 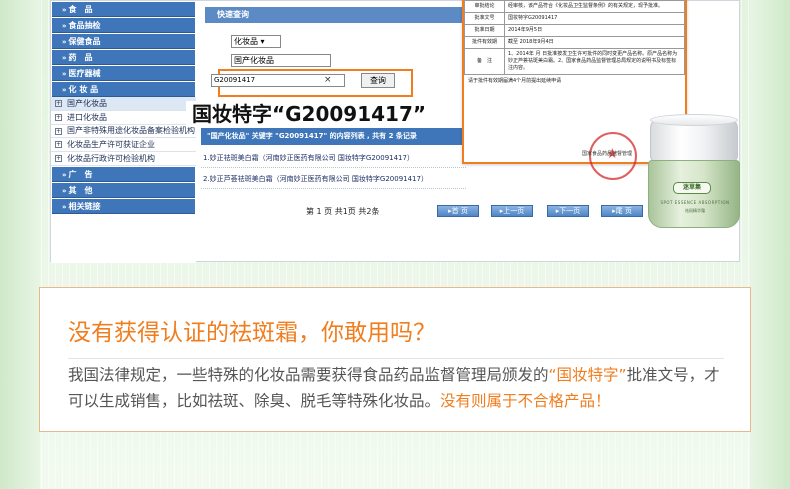 I want to click on certificate-key: 批准日期, so click(x=484, y=30).